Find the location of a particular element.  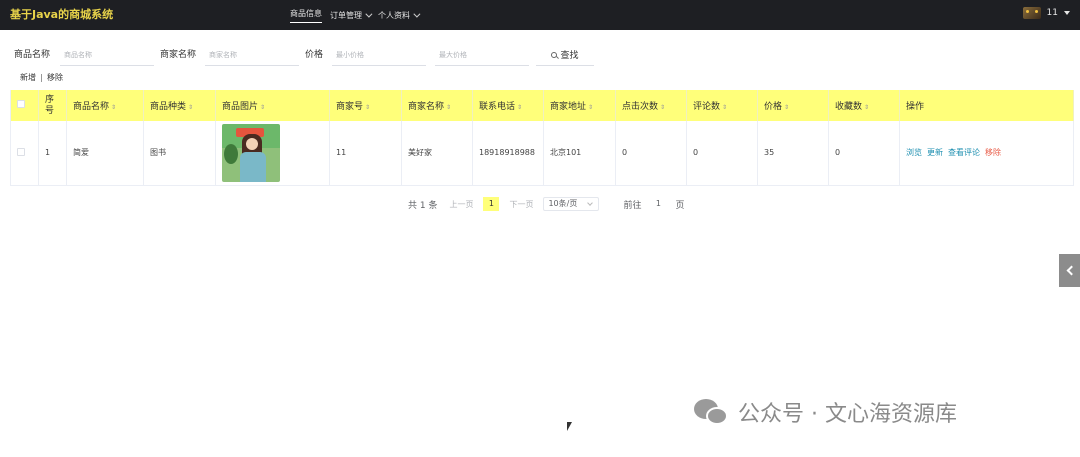

column-header-label: 点击次数 is located at coordinates (640, 107).